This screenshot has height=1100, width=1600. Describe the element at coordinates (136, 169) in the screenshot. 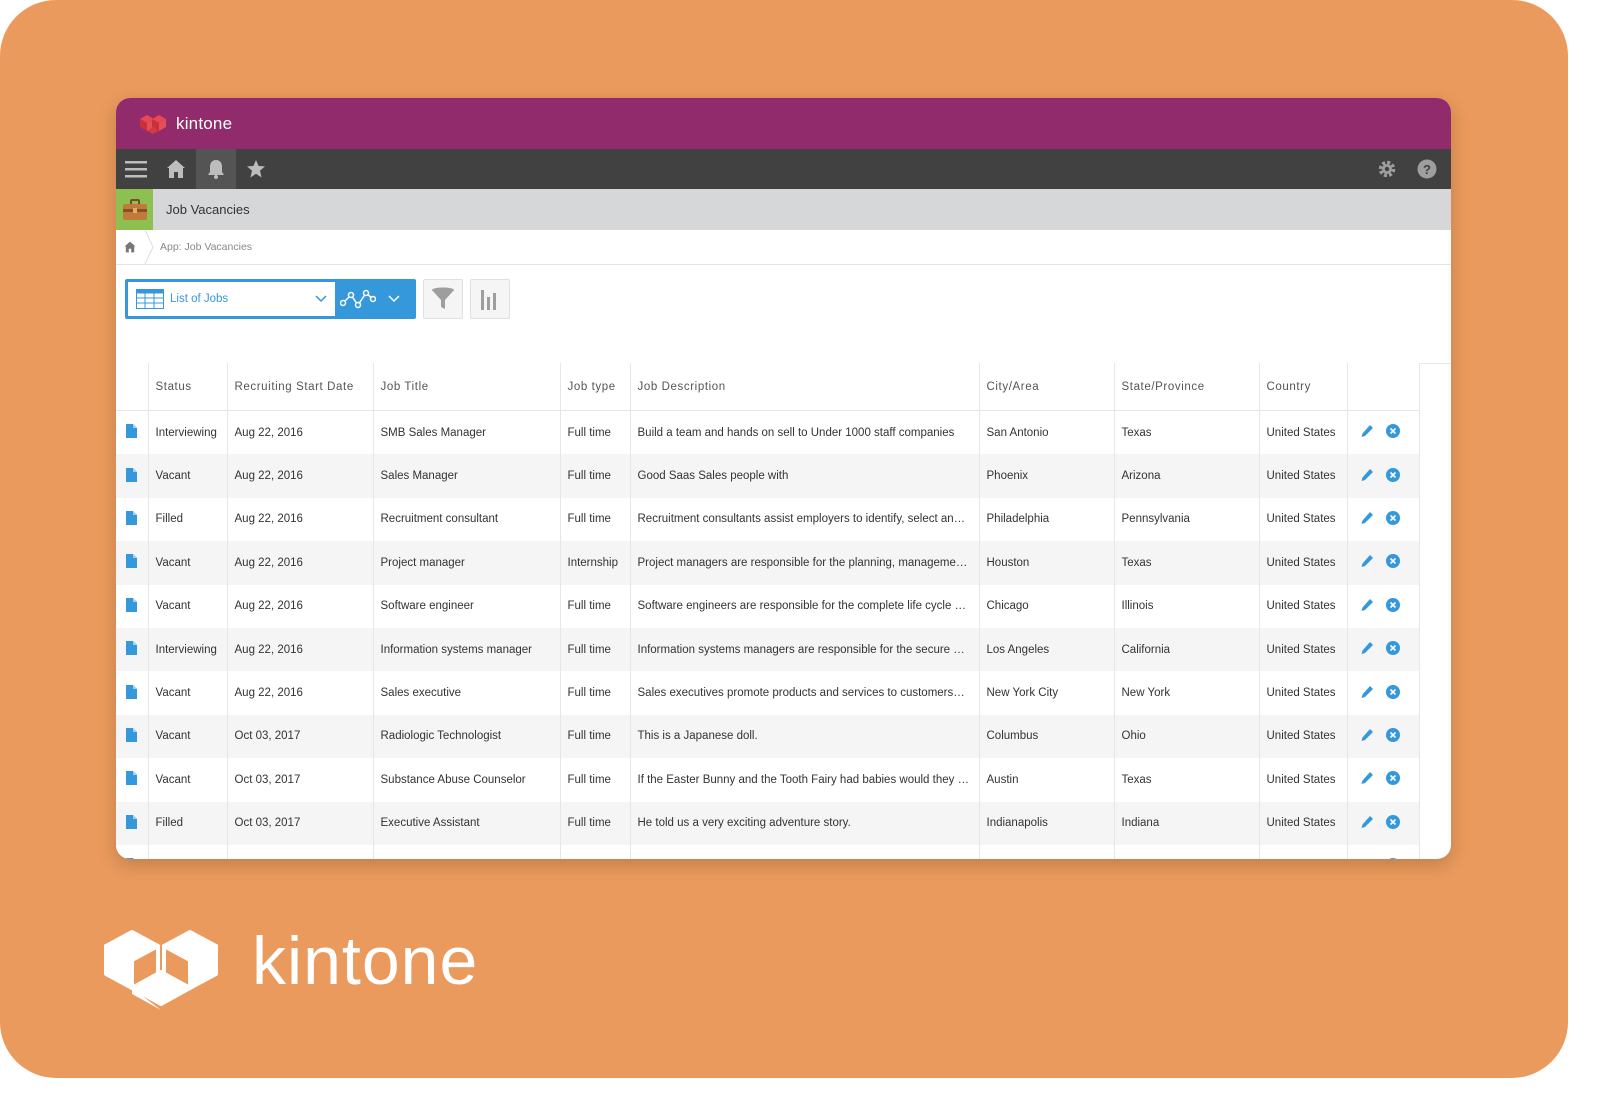

I see `menu-button` at that location.